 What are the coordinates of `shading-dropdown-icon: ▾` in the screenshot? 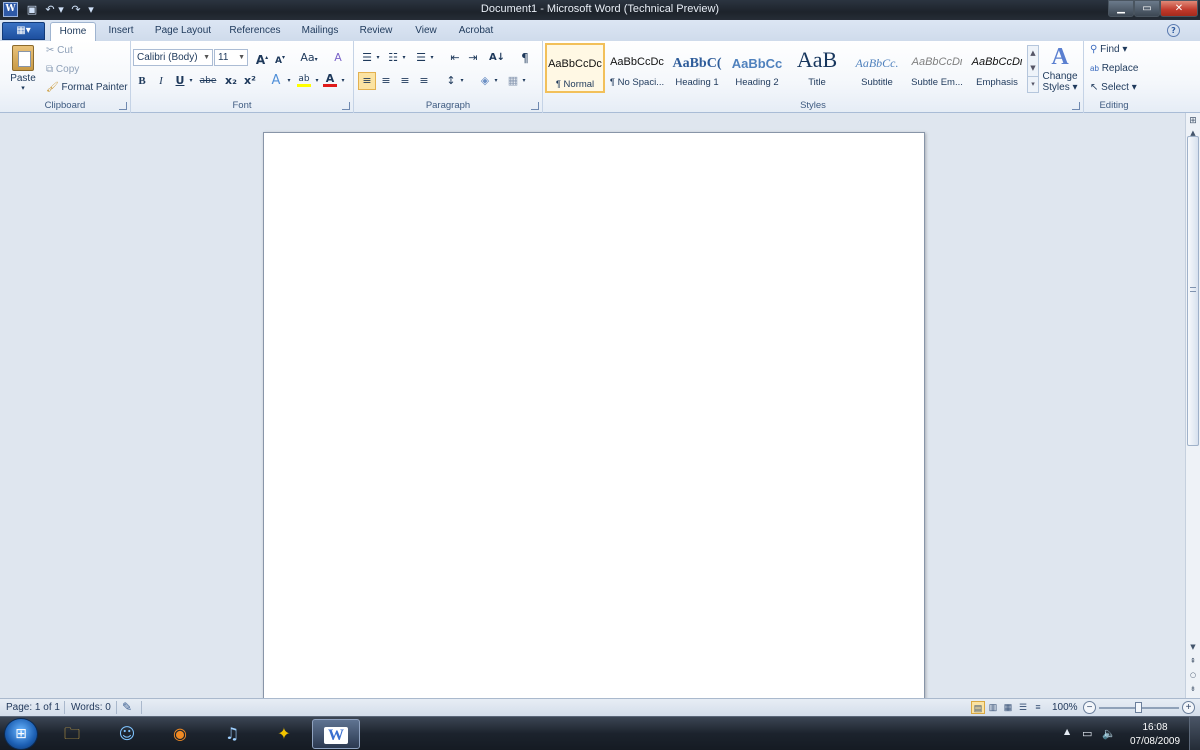 It's located at (496, 81).